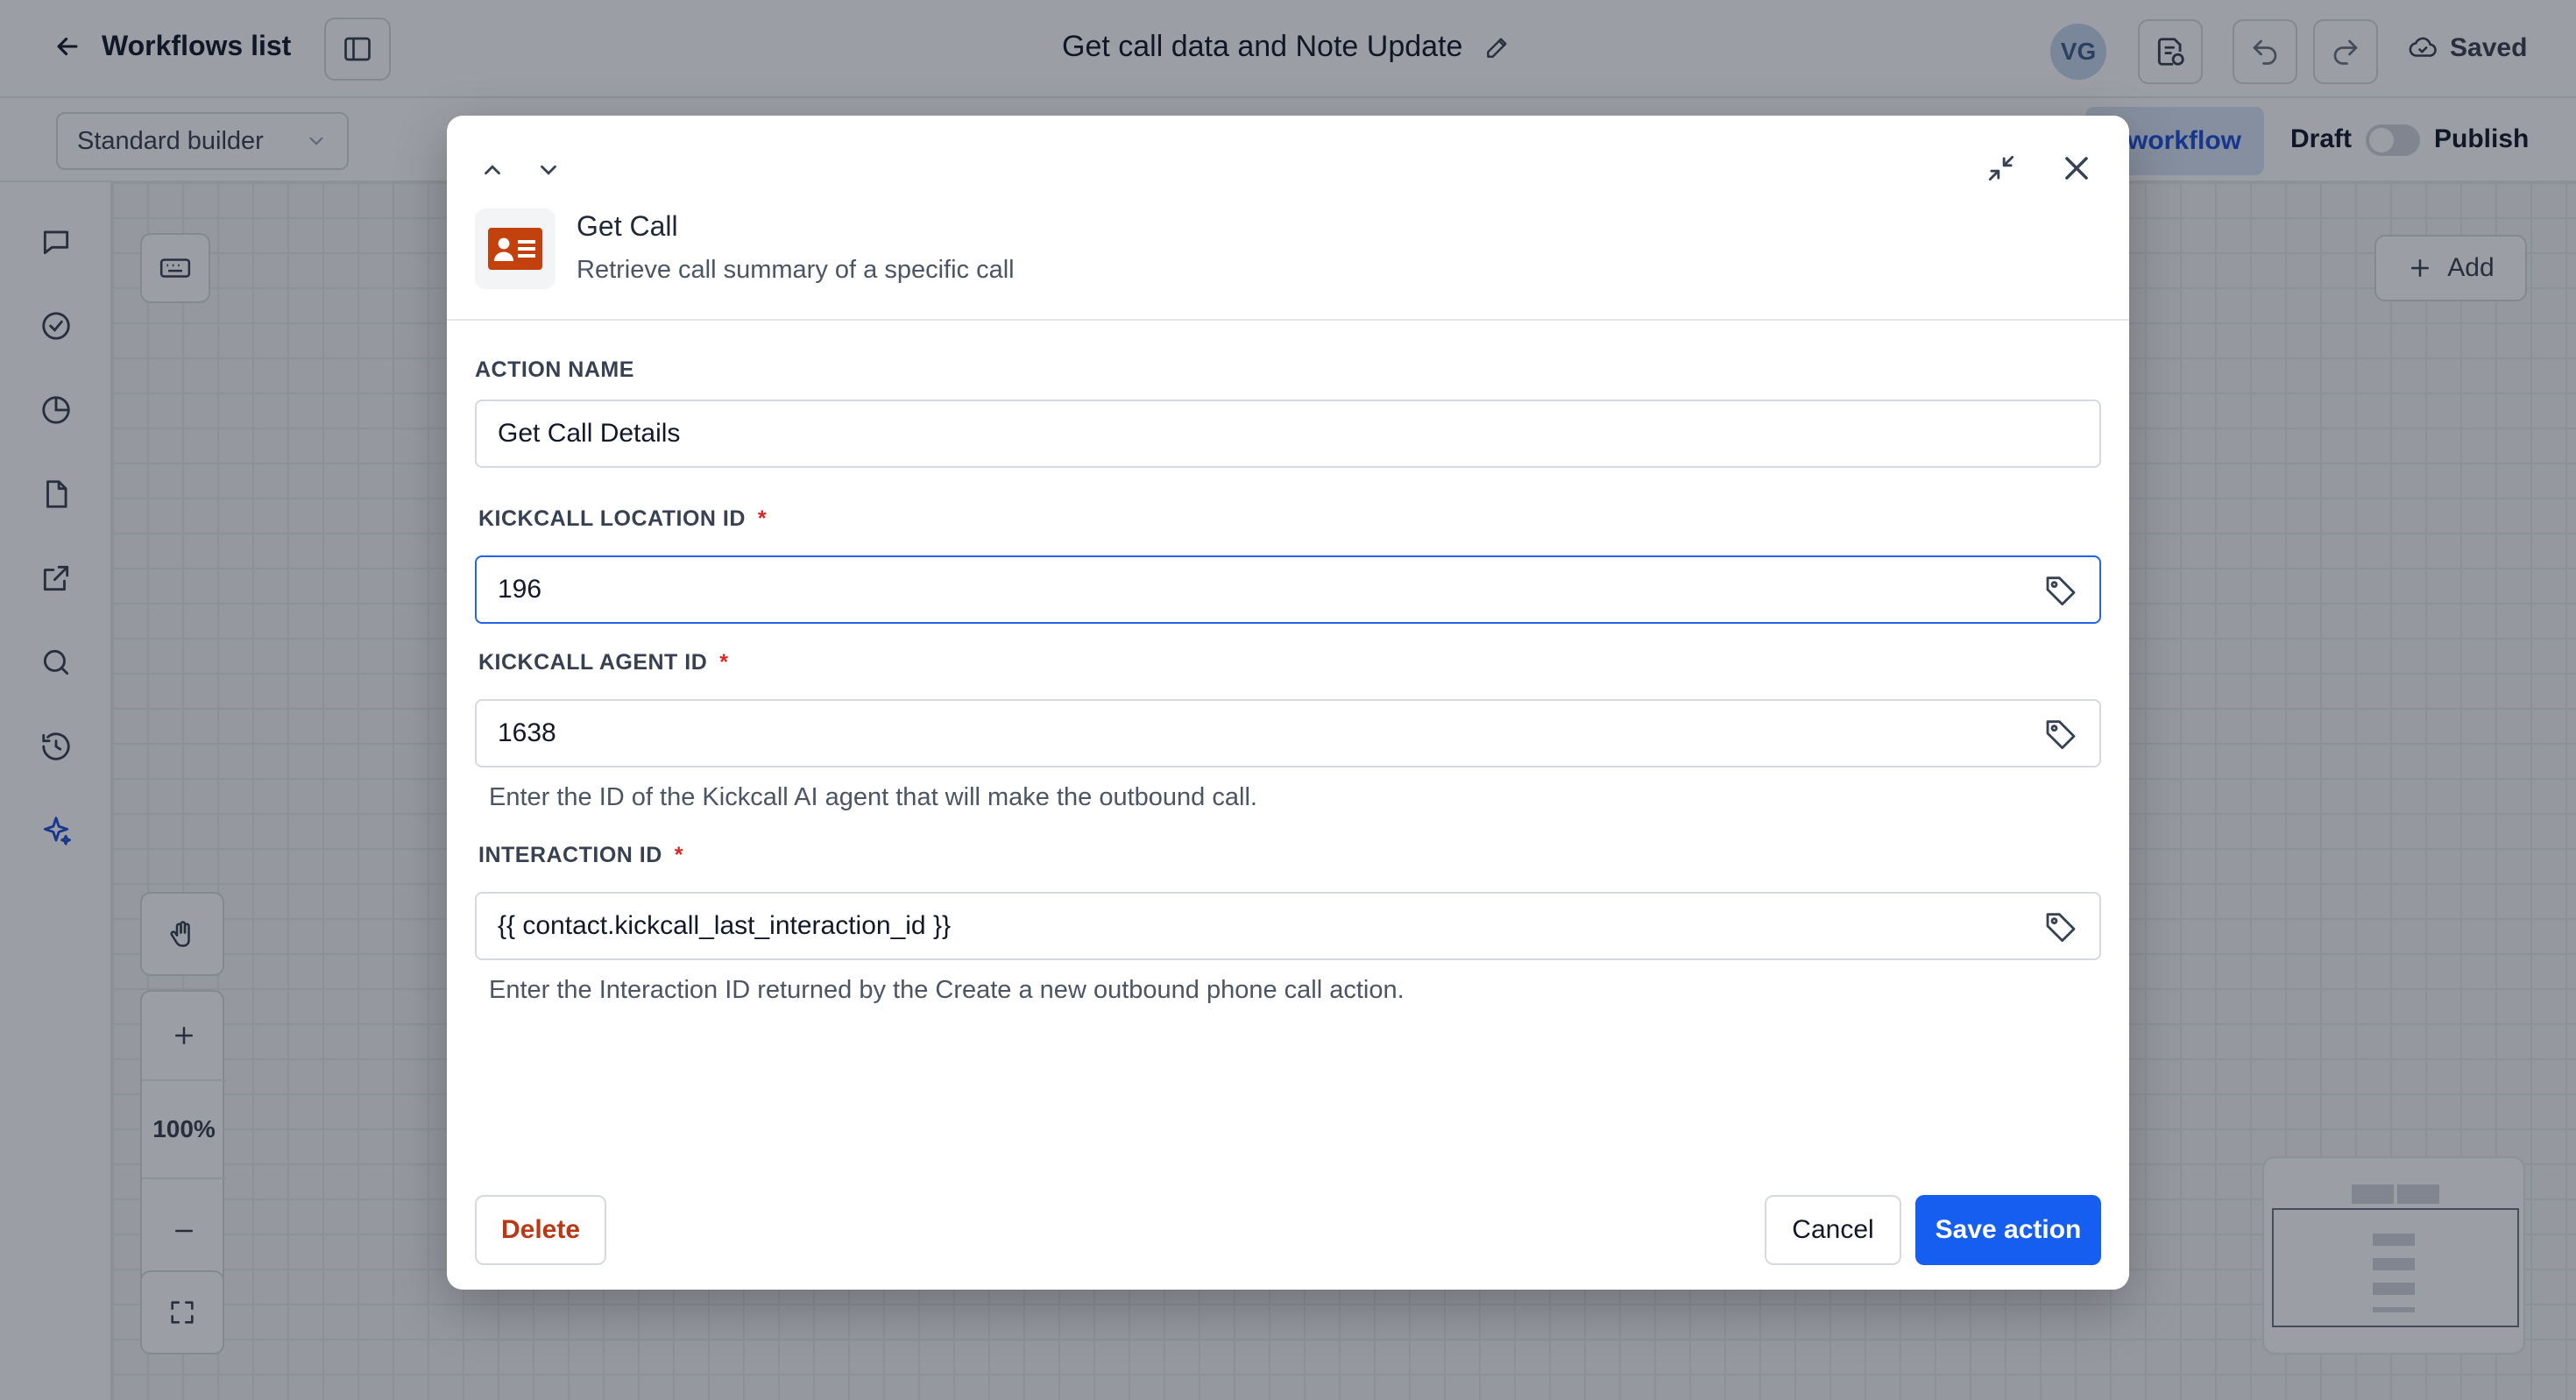 This screenshot has width=2576, height=1400. I want to click on location-id-label-text: KICKCALL LOCATION ID, so click(612, 518).